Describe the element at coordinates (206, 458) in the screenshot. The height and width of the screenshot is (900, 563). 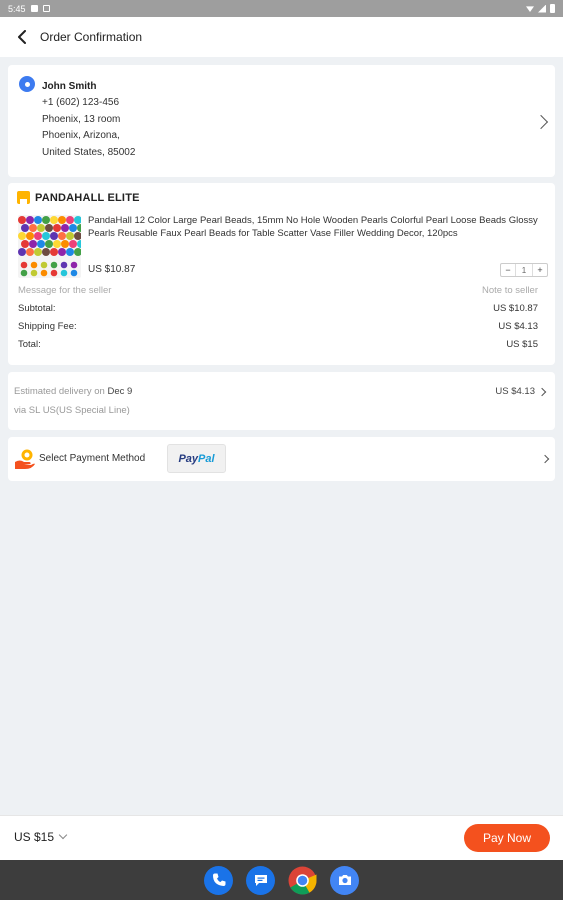
I see `paypal-logo-part-2: Pal` at that location.